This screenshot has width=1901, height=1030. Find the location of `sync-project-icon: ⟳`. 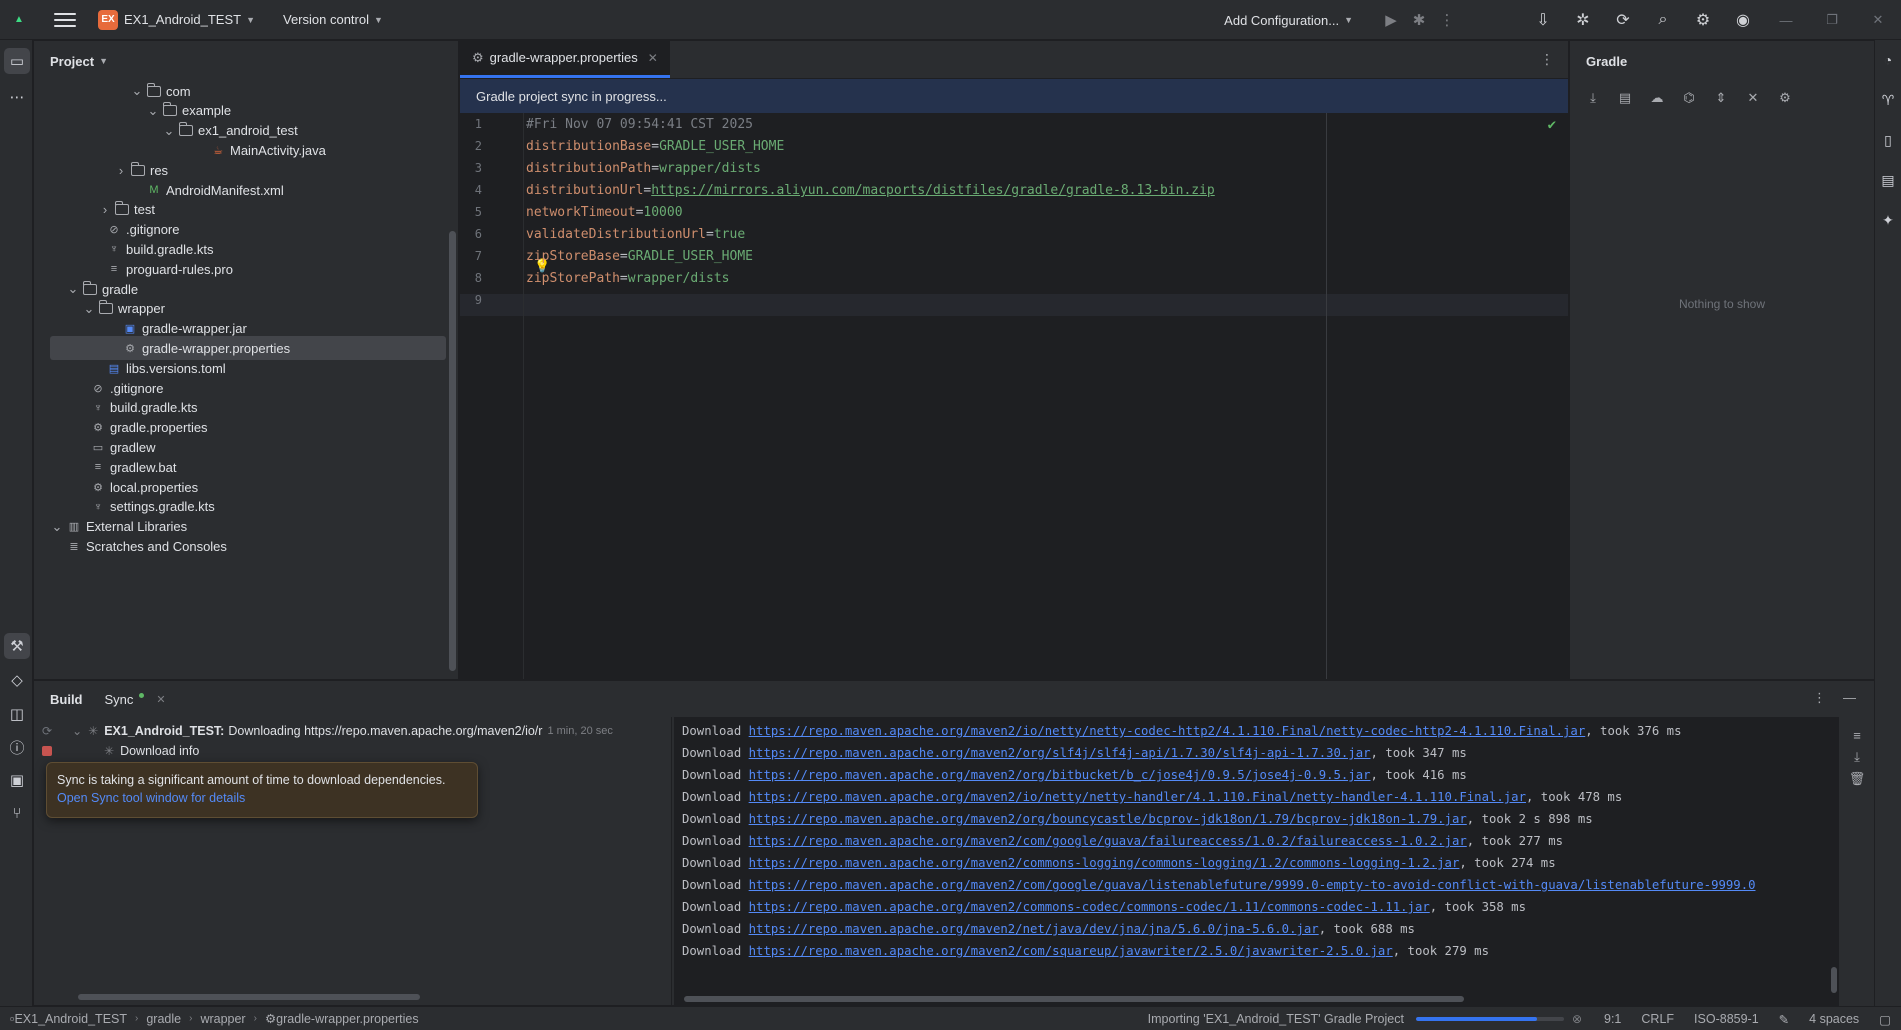

sync-project-icon: ⟳ is located at coordinates (1623, 20).